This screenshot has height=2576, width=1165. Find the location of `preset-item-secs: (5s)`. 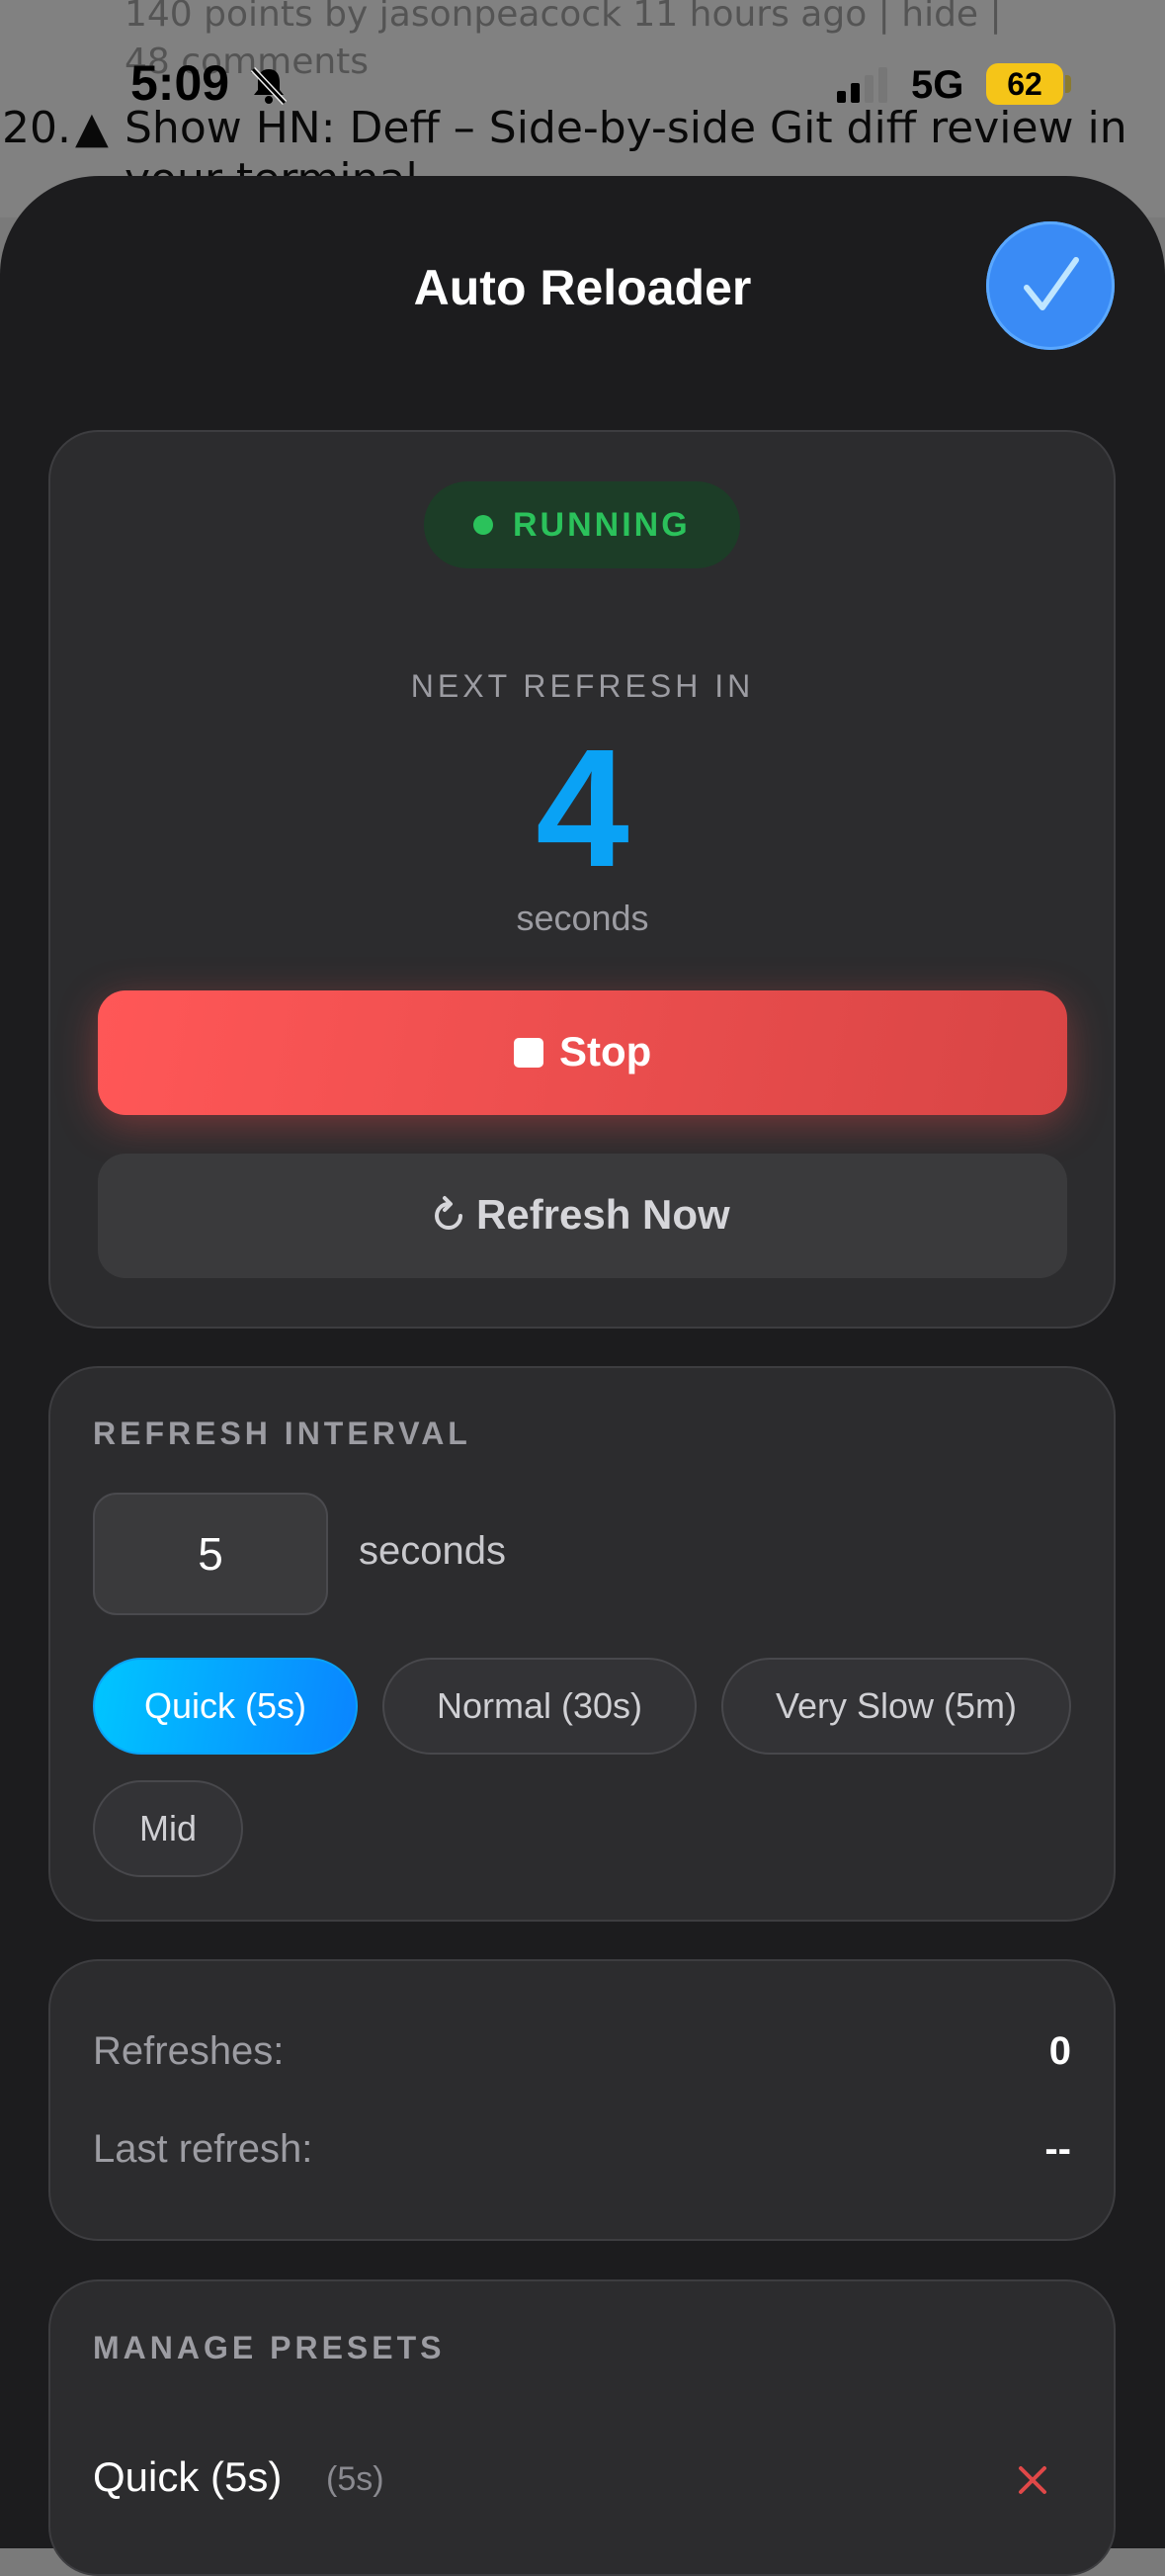

preset-item-secs: (5s) is located at coordinates (355, 2479).